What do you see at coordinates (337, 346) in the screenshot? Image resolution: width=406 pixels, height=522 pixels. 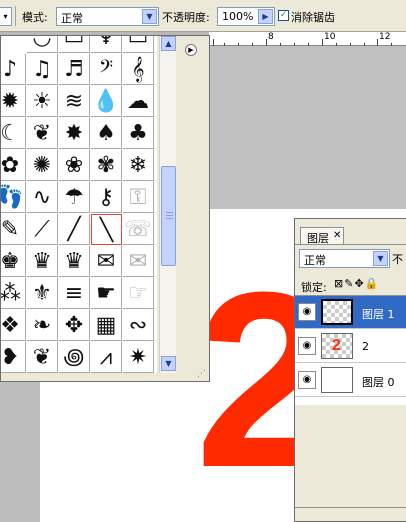 I see `layer-thumbnail: 2` at bounding box center [337, 346].